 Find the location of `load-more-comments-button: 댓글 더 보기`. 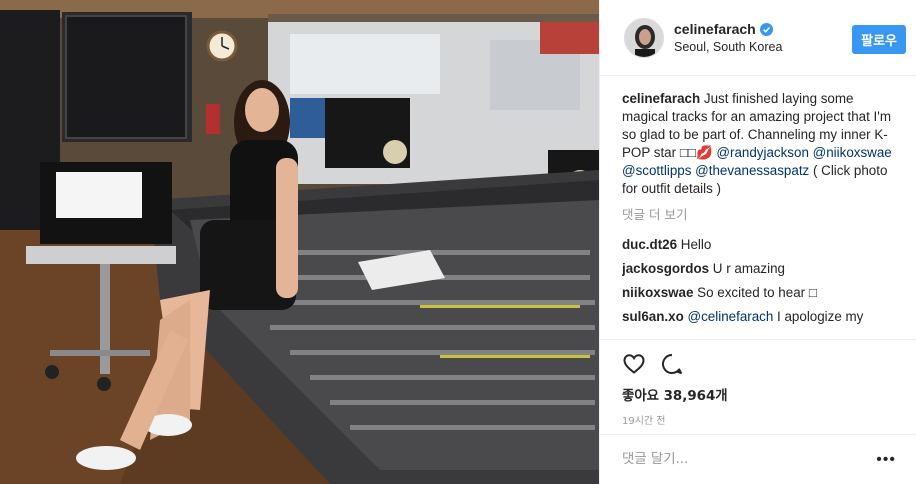

load-more-comments-button: 댓글 더 보기 is located at coordinates (759, 215).